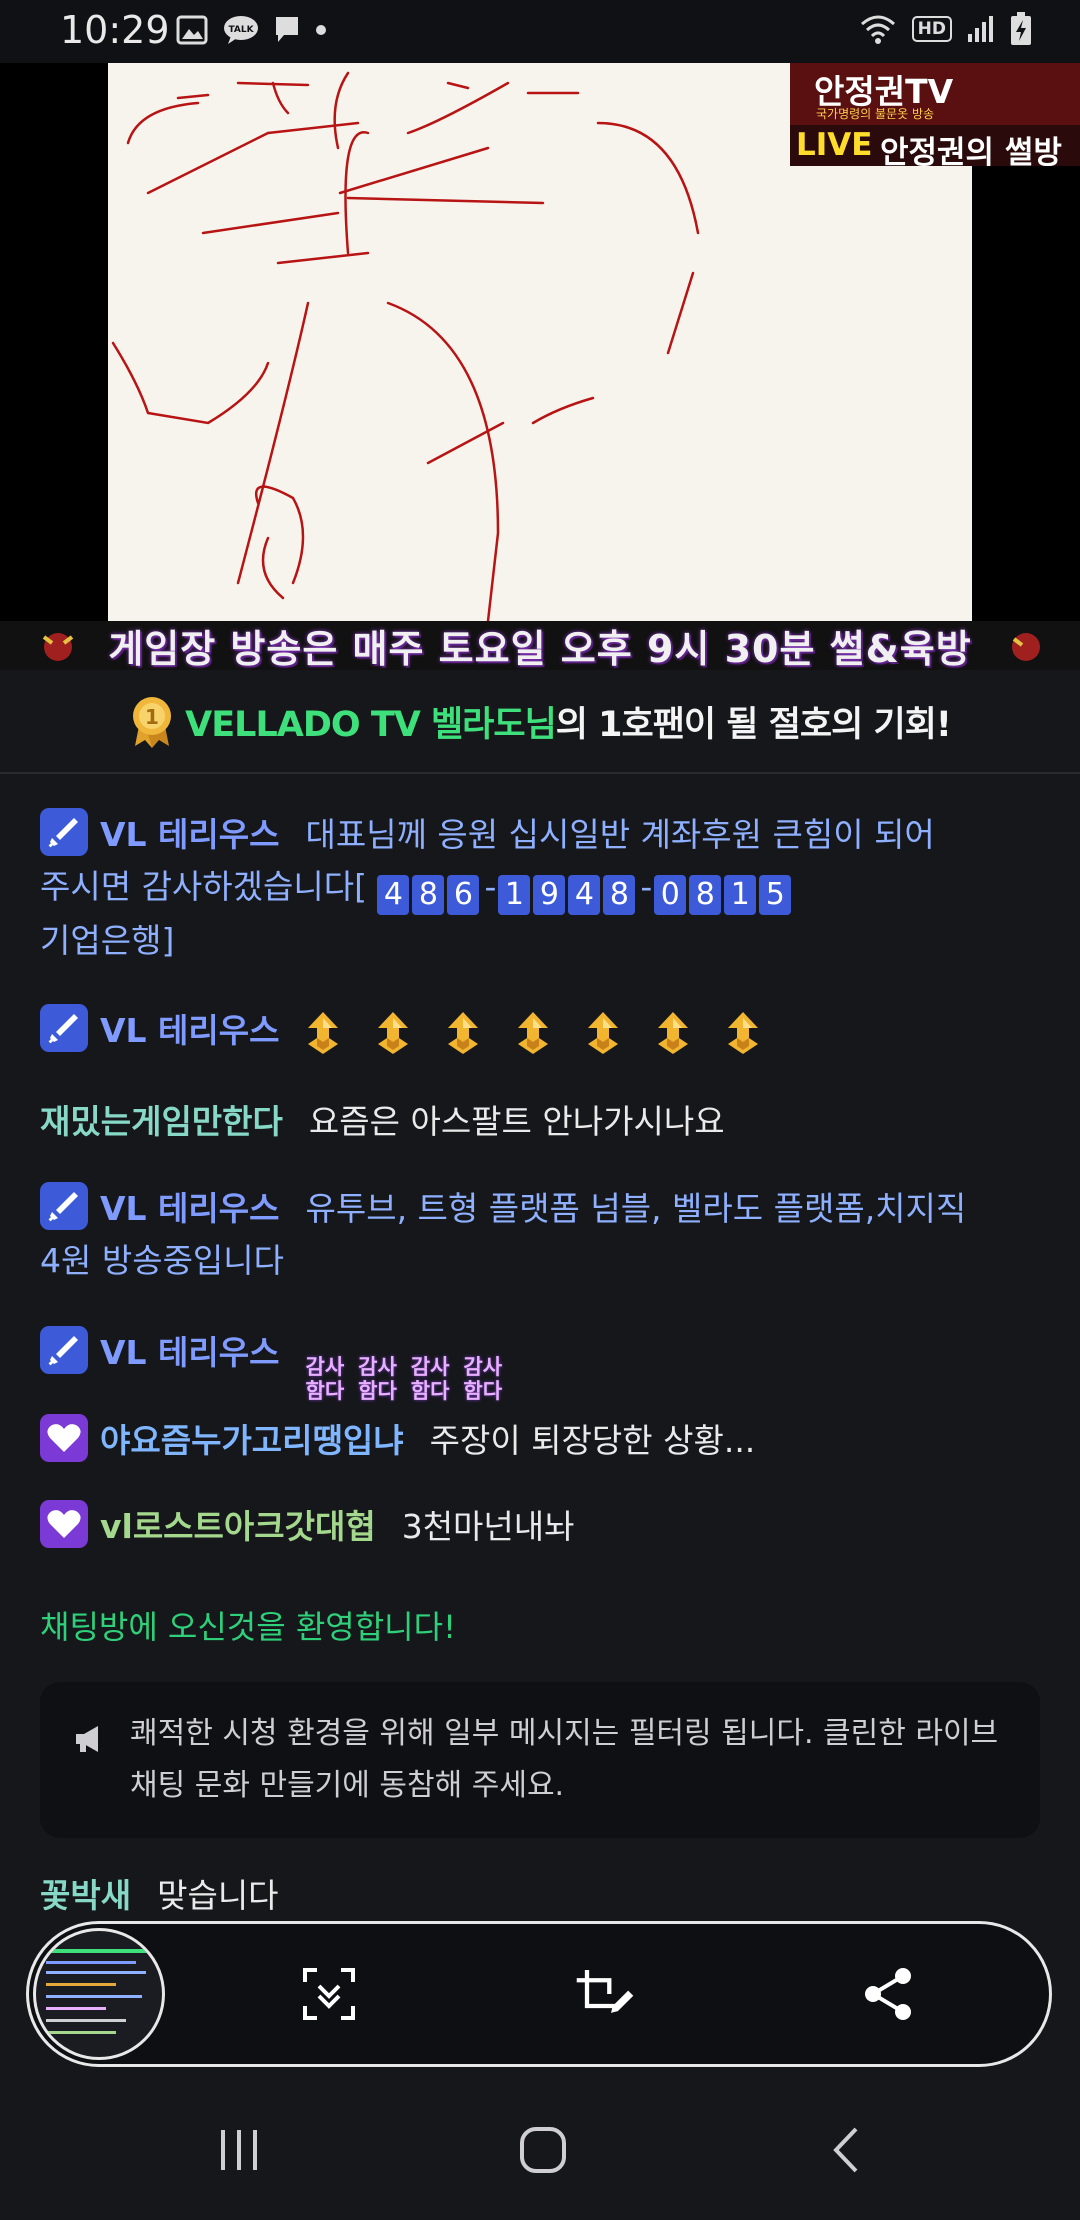 The image size is (1080, 2220). Describe the element at coordinates (980, 29) in the screenshot. I see `signal-icon` at that location.